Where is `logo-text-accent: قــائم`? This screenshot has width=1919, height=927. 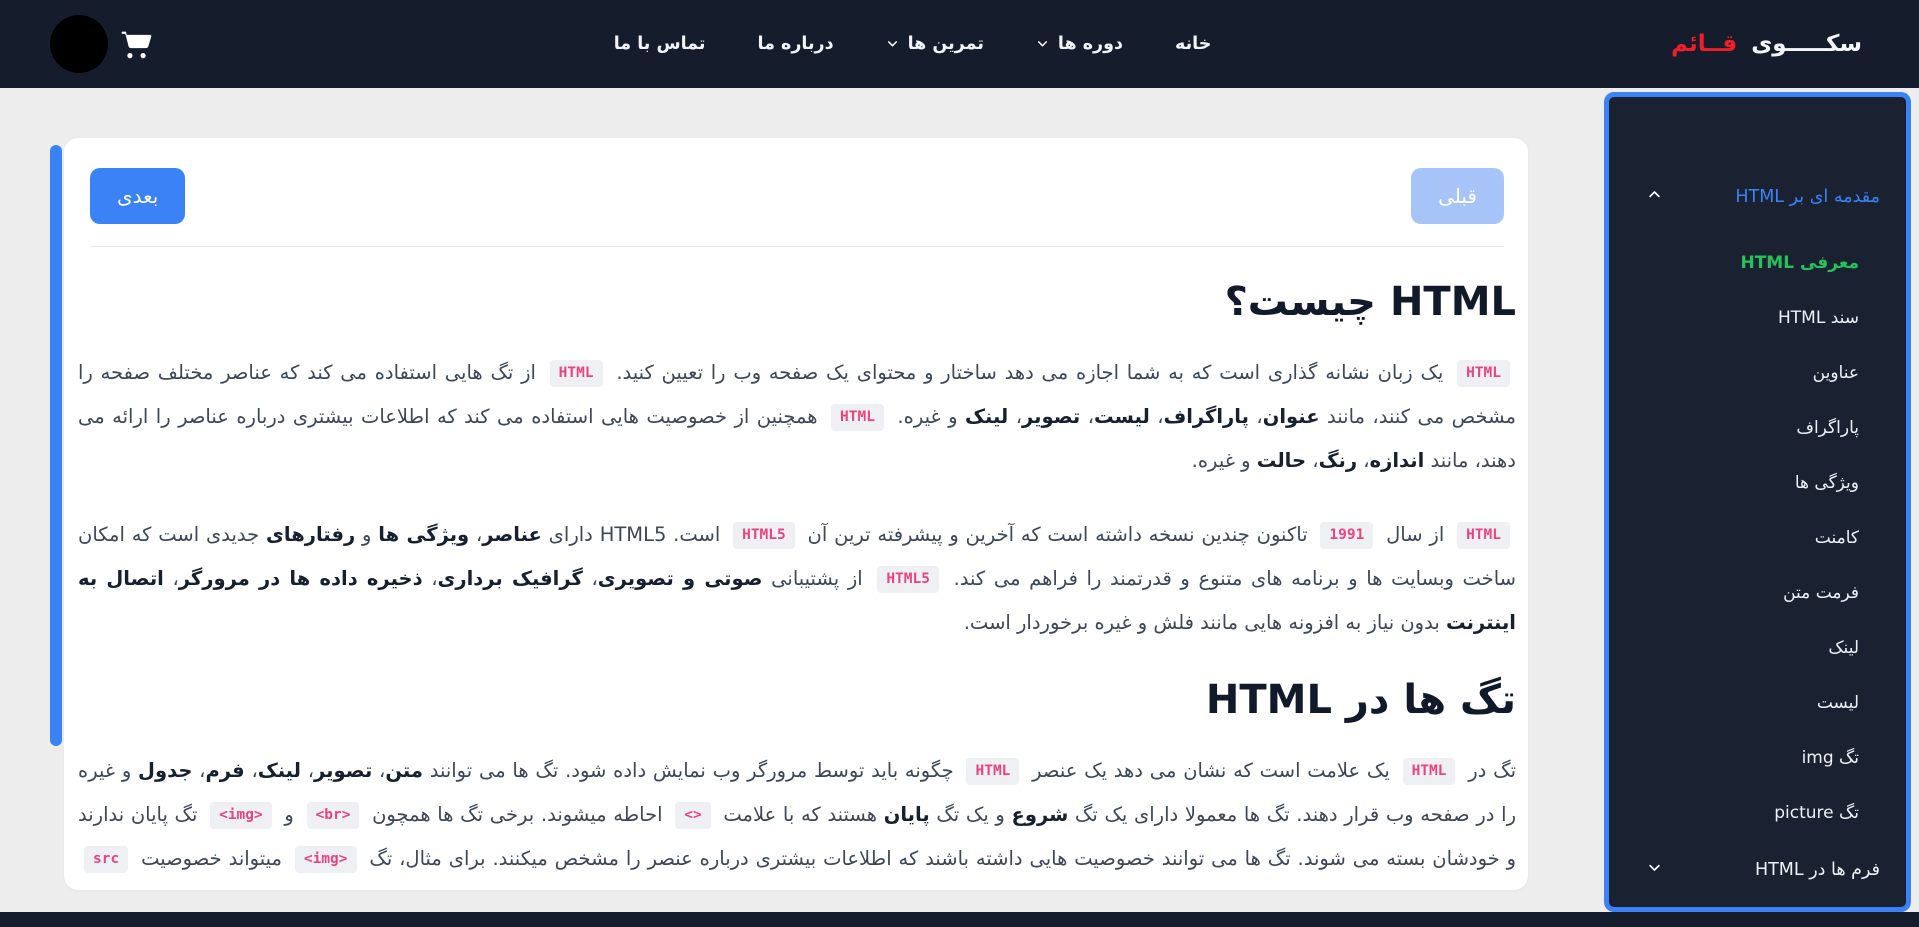 logo-text-accent: قــائم is located at coordinates (1704, 44).